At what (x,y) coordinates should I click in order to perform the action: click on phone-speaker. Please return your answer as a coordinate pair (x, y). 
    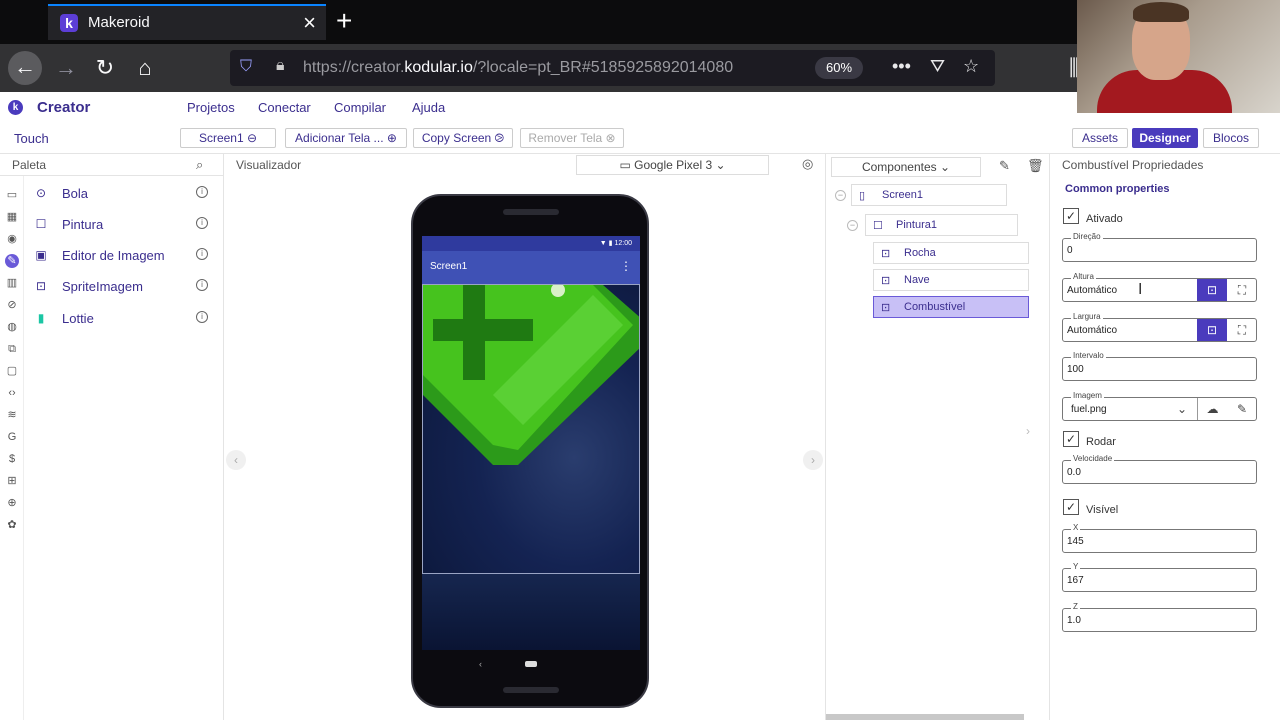
    Looking at the image, I should click on (531, 212).